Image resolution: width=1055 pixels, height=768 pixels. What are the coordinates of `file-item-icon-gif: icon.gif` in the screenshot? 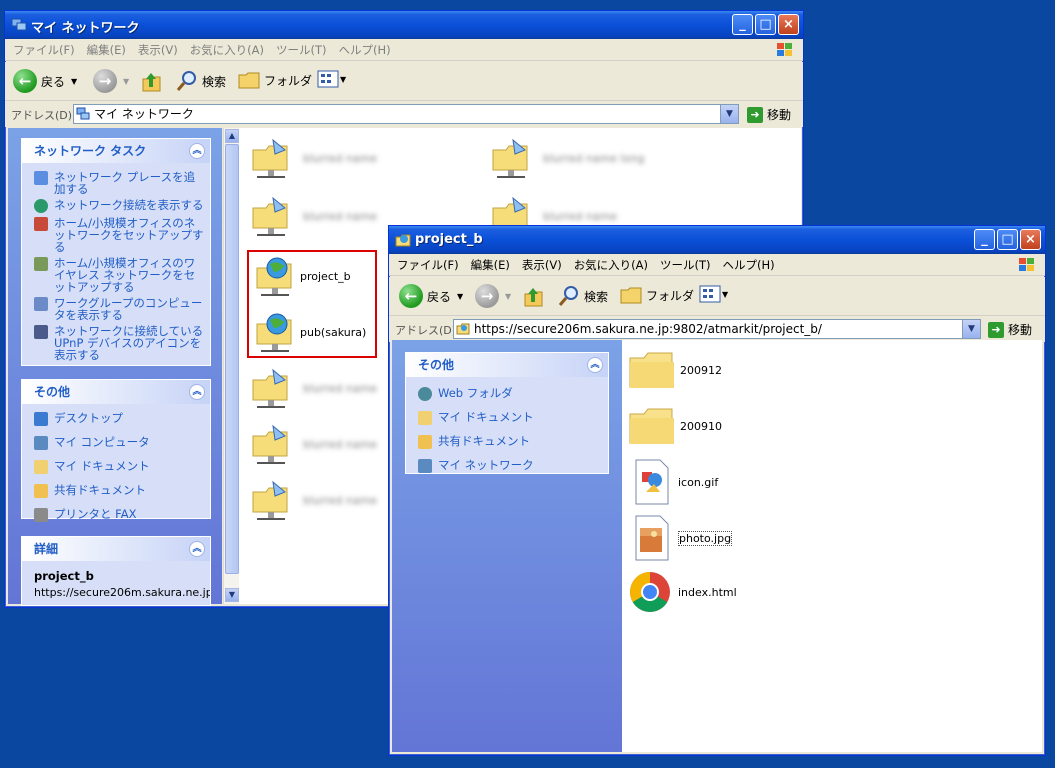 It's located at (675, 482).